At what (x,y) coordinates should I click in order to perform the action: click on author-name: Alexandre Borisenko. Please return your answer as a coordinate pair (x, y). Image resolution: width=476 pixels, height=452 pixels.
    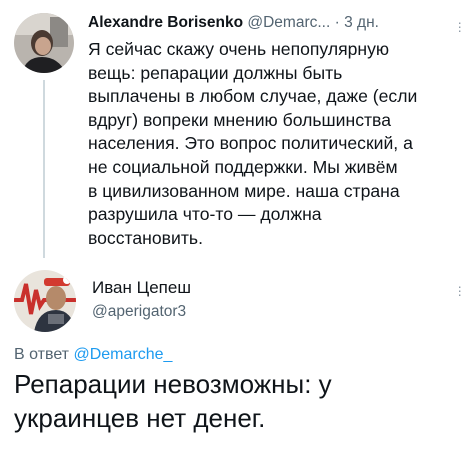
    Looking at the image, I should click on (165, 22).